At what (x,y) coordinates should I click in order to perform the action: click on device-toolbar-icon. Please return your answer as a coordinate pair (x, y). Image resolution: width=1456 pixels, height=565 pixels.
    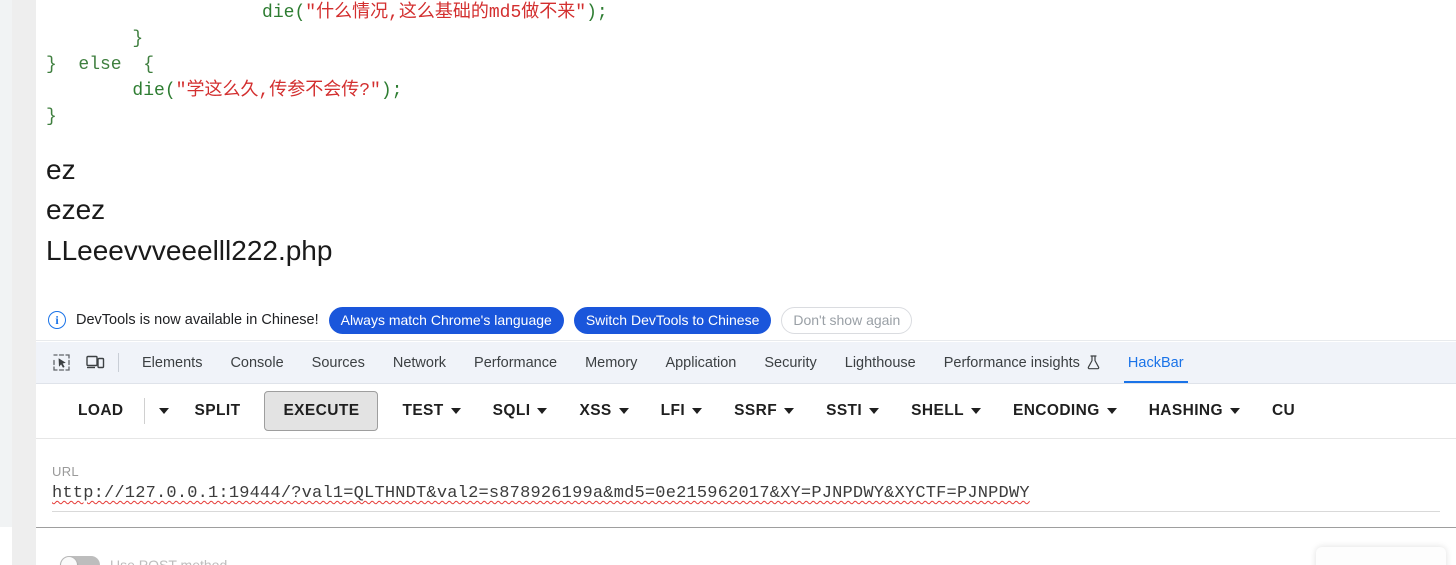
    Looking at the image, I should click on (95, 362).